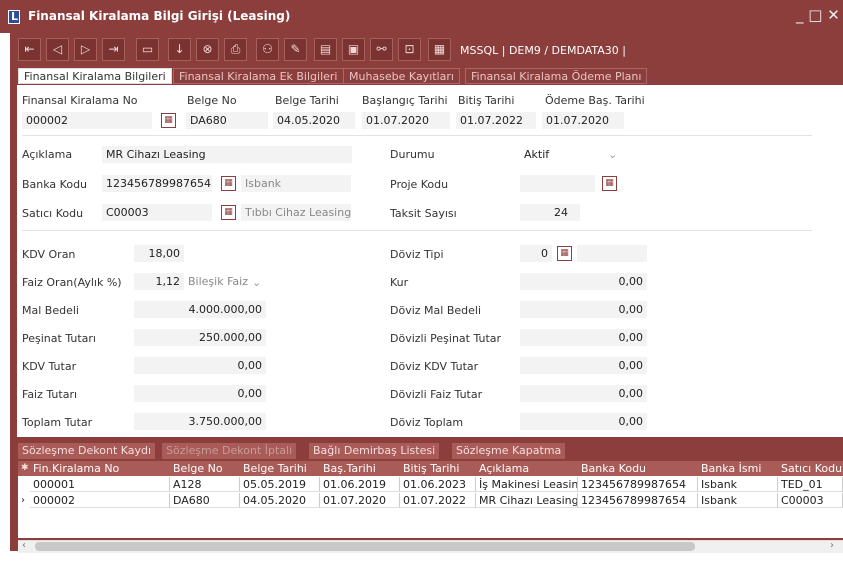 Image resolution: width=843 pixels, height=563 pixels. Describe the element at coordinates (401, 76) in the screenshot. I see `tab-muhasebe-kayitlari: Muhasebe Kayıtları` at that location.